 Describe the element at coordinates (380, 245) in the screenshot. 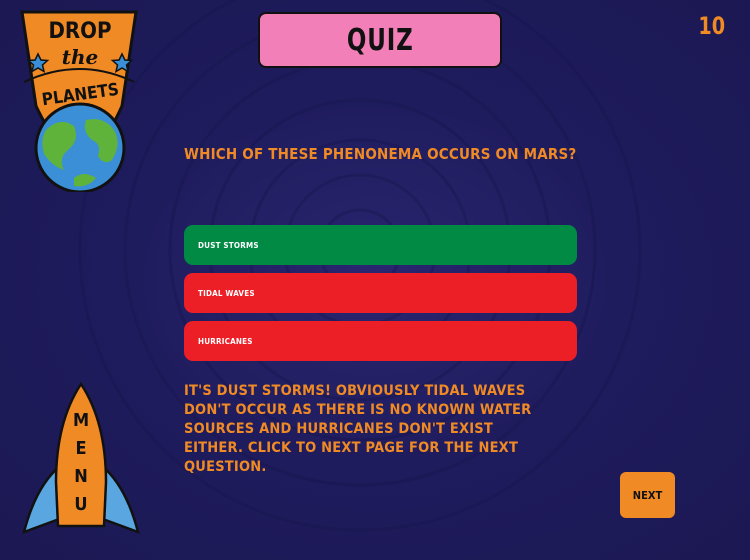

I see `answer-option-dust-storms: DUST STORMS` at that location.